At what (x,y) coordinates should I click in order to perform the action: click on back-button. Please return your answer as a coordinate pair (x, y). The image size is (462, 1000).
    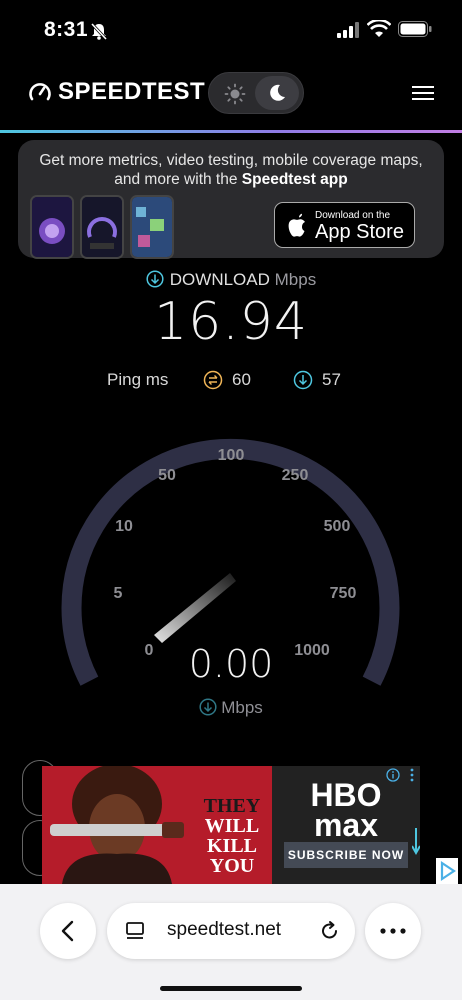
    Looking at the image, I should click on (68, 931).